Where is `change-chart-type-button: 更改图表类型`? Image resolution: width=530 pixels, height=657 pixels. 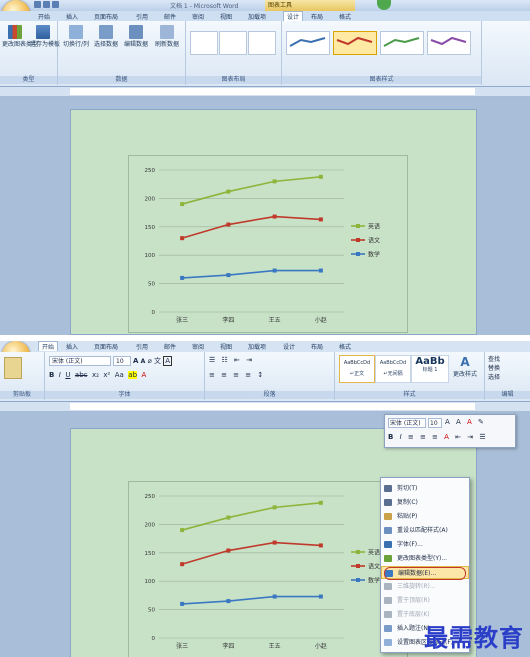
change-chart-type-button: 更改图表类型 is located at coordinates (20, 36).